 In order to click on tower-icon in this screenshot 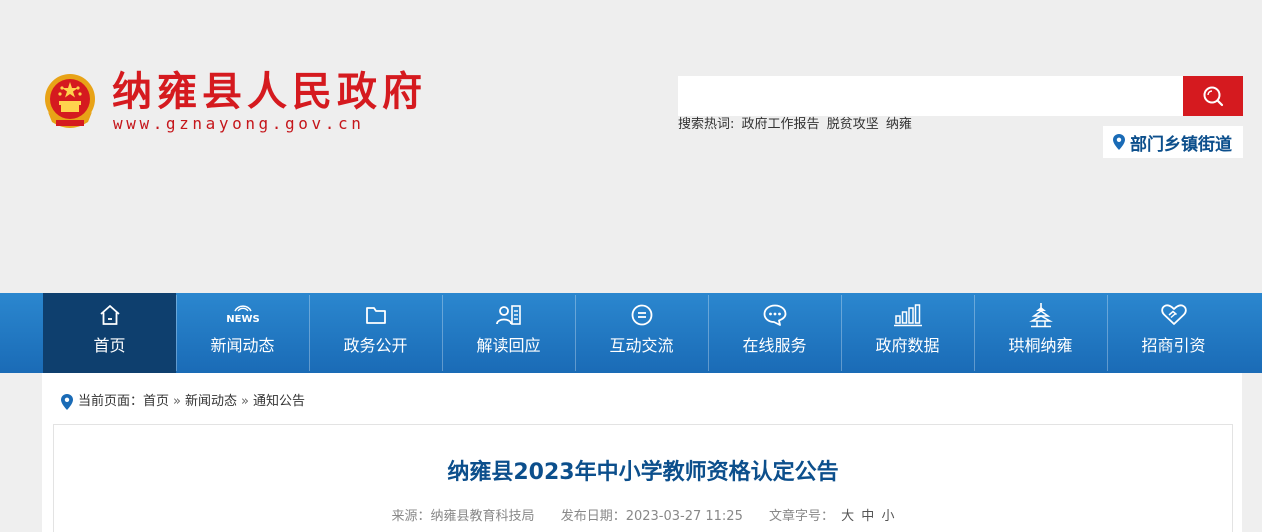, I will do `click(1040, 315)`.